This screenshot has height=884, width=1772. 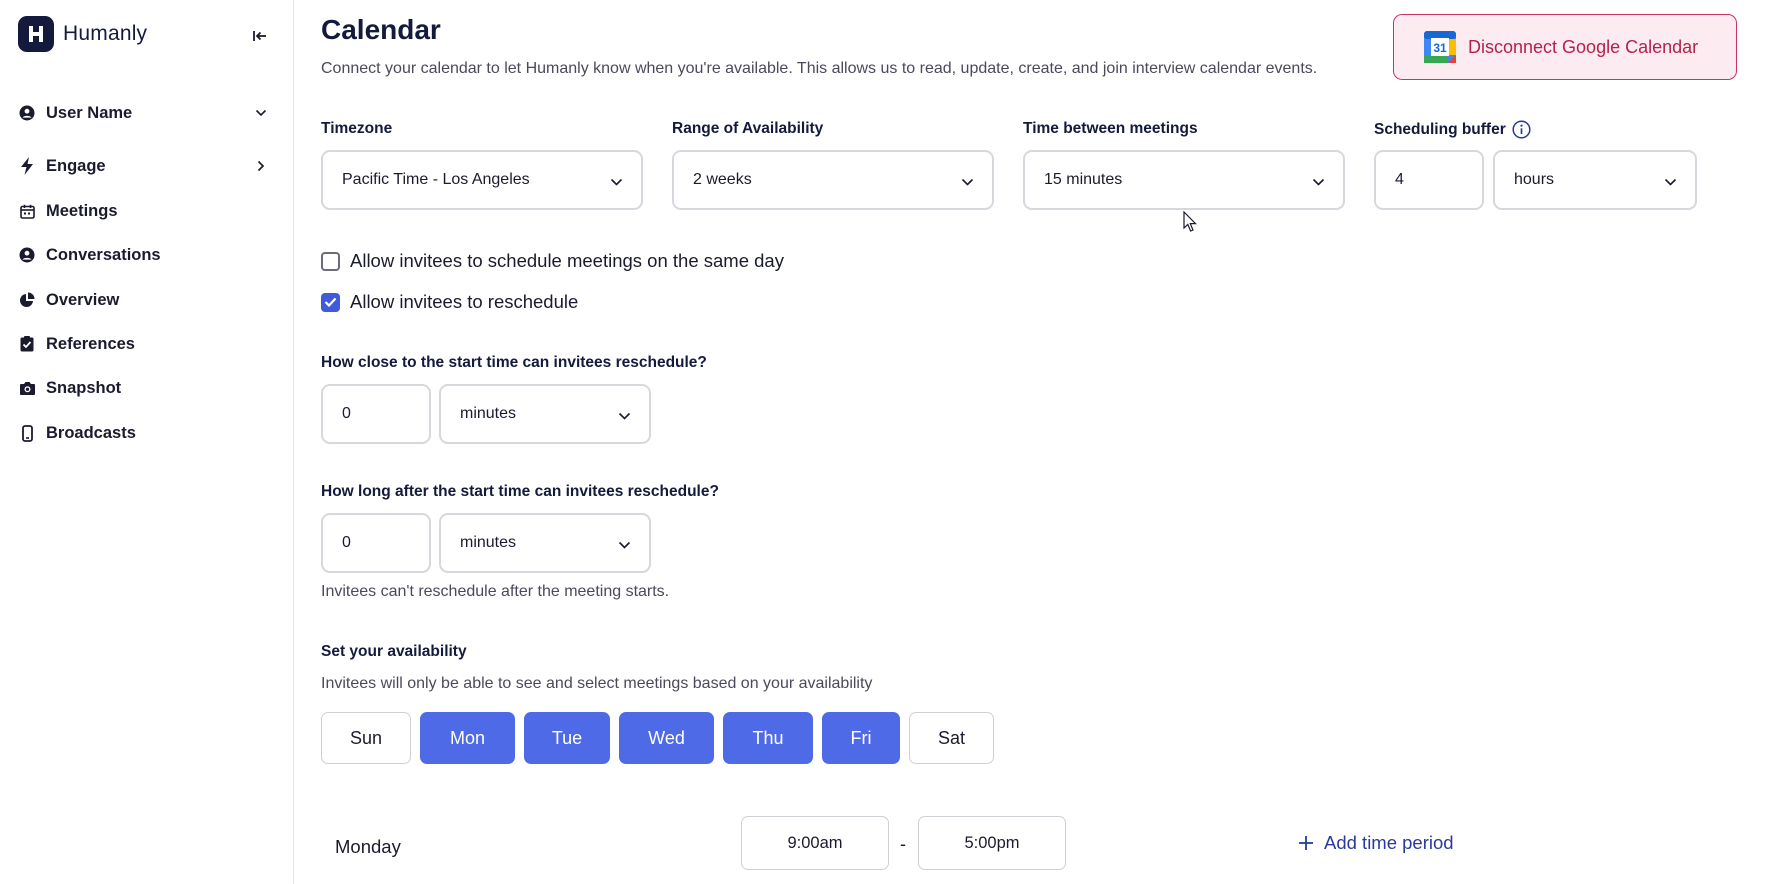 I want to click on reschedule-after-unit-select: minutes, so click(x=545, y=543).